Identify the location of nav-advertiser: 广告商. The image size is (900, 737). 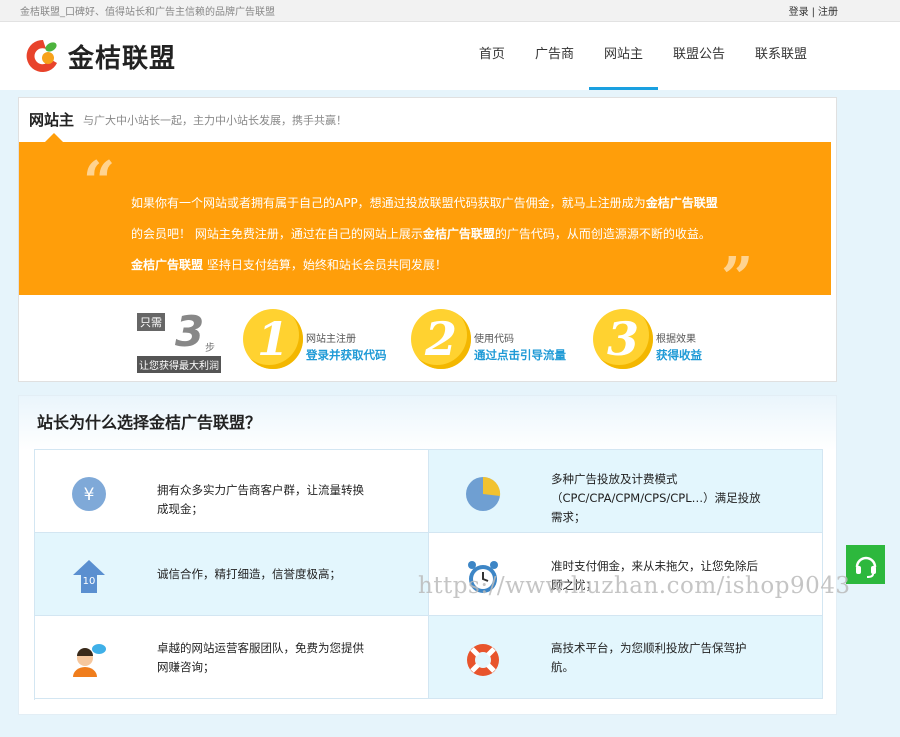
(554, 56).